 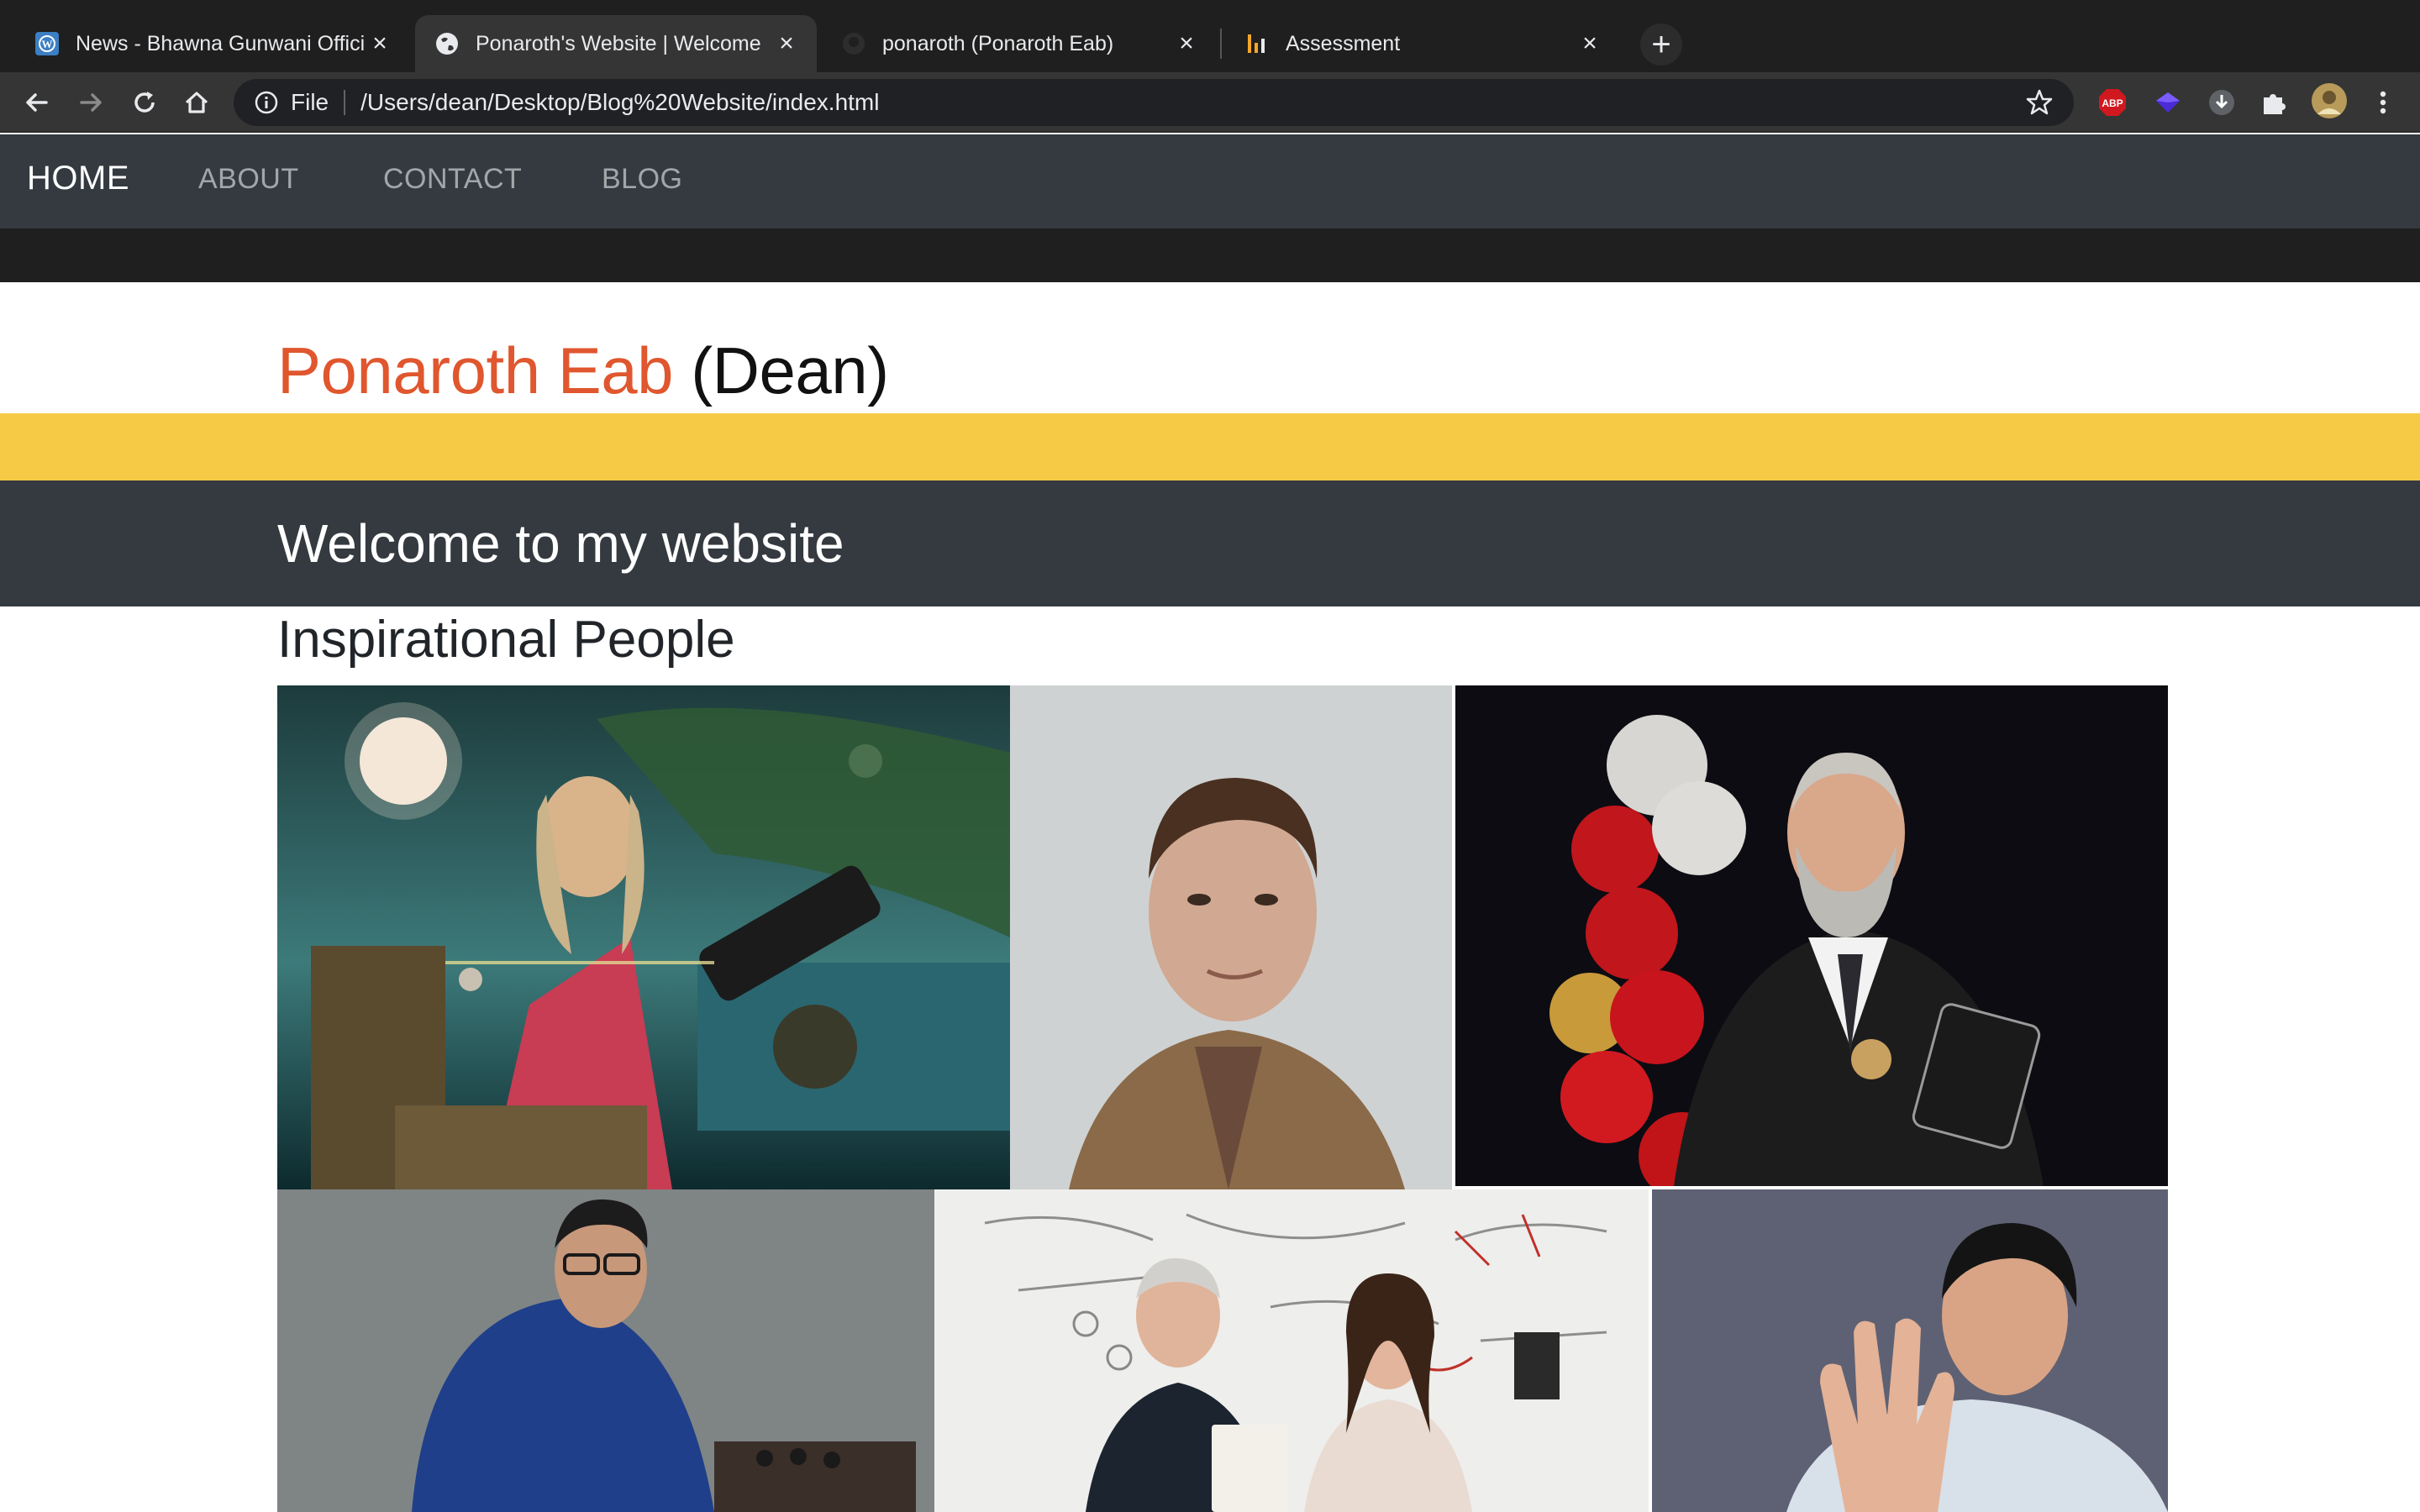 What do you see at coordinates (605, 1350) in the screenshot?
I see `photo-demis-hassabis` at bounding box center [605, 1350].